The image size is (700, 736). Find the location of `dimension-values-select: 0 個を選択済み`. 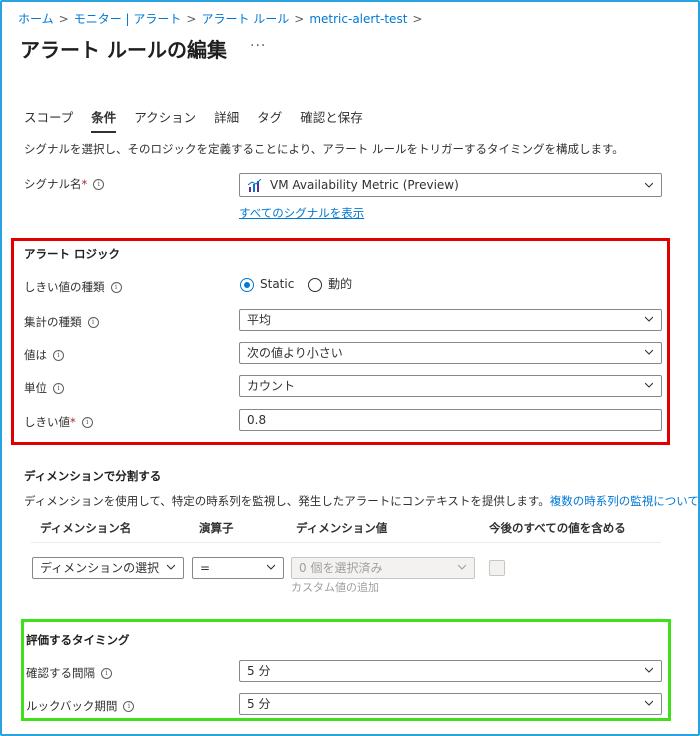

dimension-values-select: 0 個を選択済み is located at coordinates (383, 568).